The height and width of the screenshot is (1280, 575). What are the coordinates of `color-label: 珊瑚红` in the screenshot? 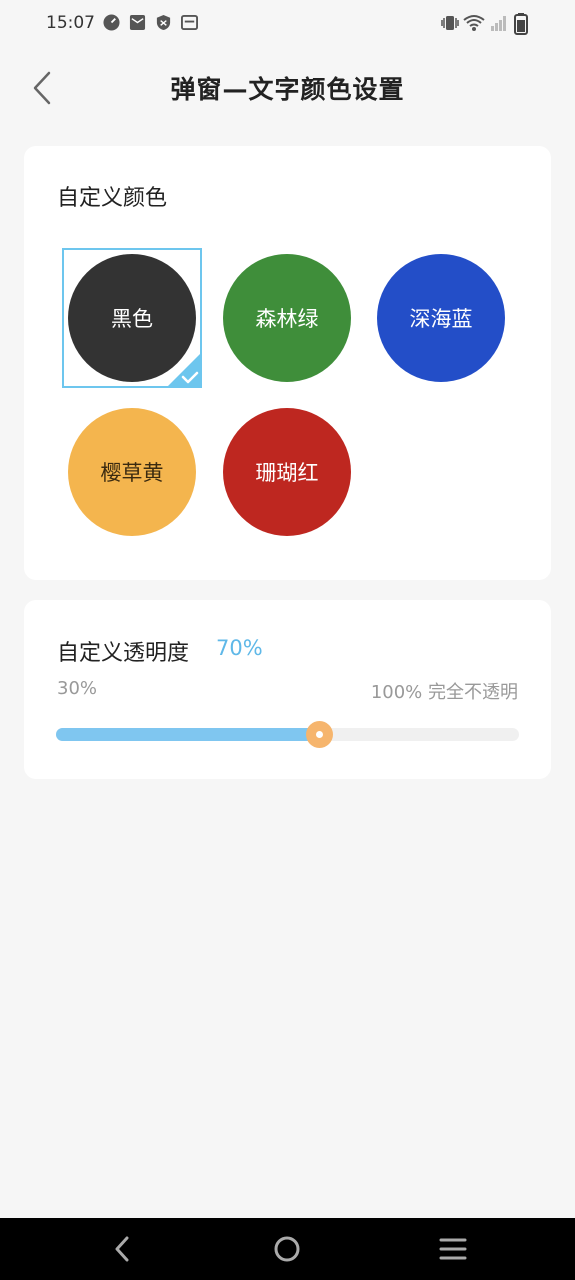 It's located at (287, 473).